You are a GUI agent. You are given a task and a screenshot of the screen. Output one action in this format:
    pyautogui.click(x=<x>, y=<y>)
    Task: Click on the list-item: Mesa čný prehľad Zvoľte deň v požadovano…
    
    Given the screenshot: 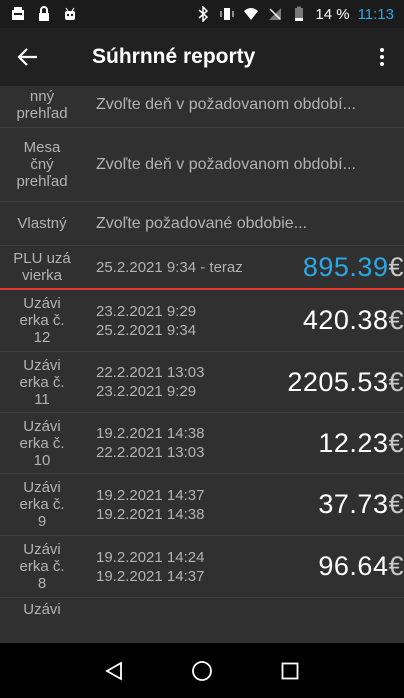 What is the action you would take?
    pyautogui.click(x=202, y=165)
    